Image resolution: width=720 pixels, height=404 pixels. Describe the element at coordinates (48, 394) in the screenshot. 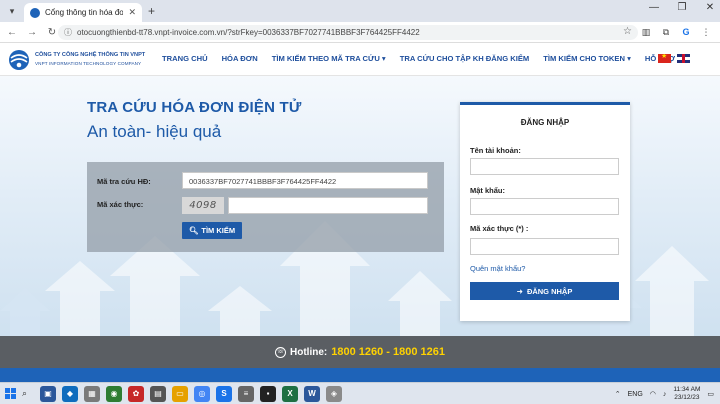

I see `task-view-icon: ▣` at that location.